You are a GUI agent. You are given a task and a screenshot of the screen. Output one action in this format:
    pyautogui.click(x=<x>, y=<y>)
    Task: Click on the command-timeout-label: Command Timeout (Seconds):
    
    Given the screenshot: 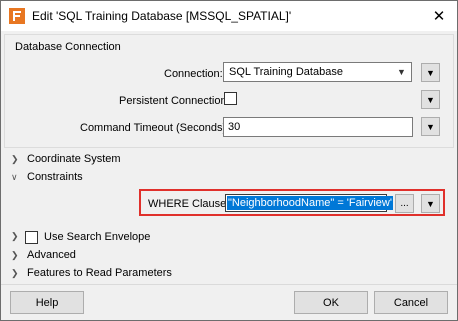 What is the action you would take?
    pyautogui.click(x=155, y=128)
    